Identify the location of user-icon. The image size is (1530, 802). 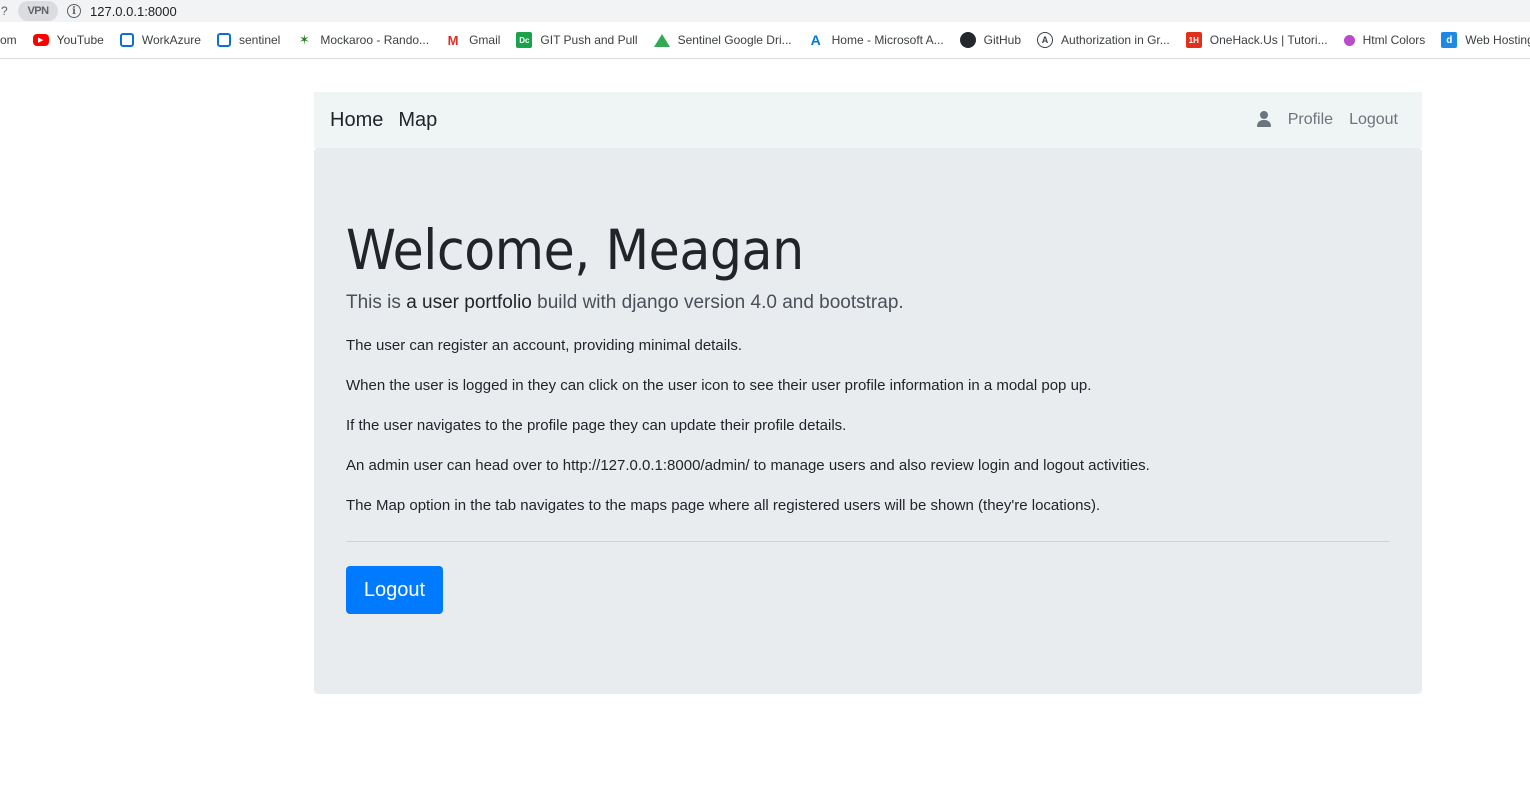
(1264, 120).